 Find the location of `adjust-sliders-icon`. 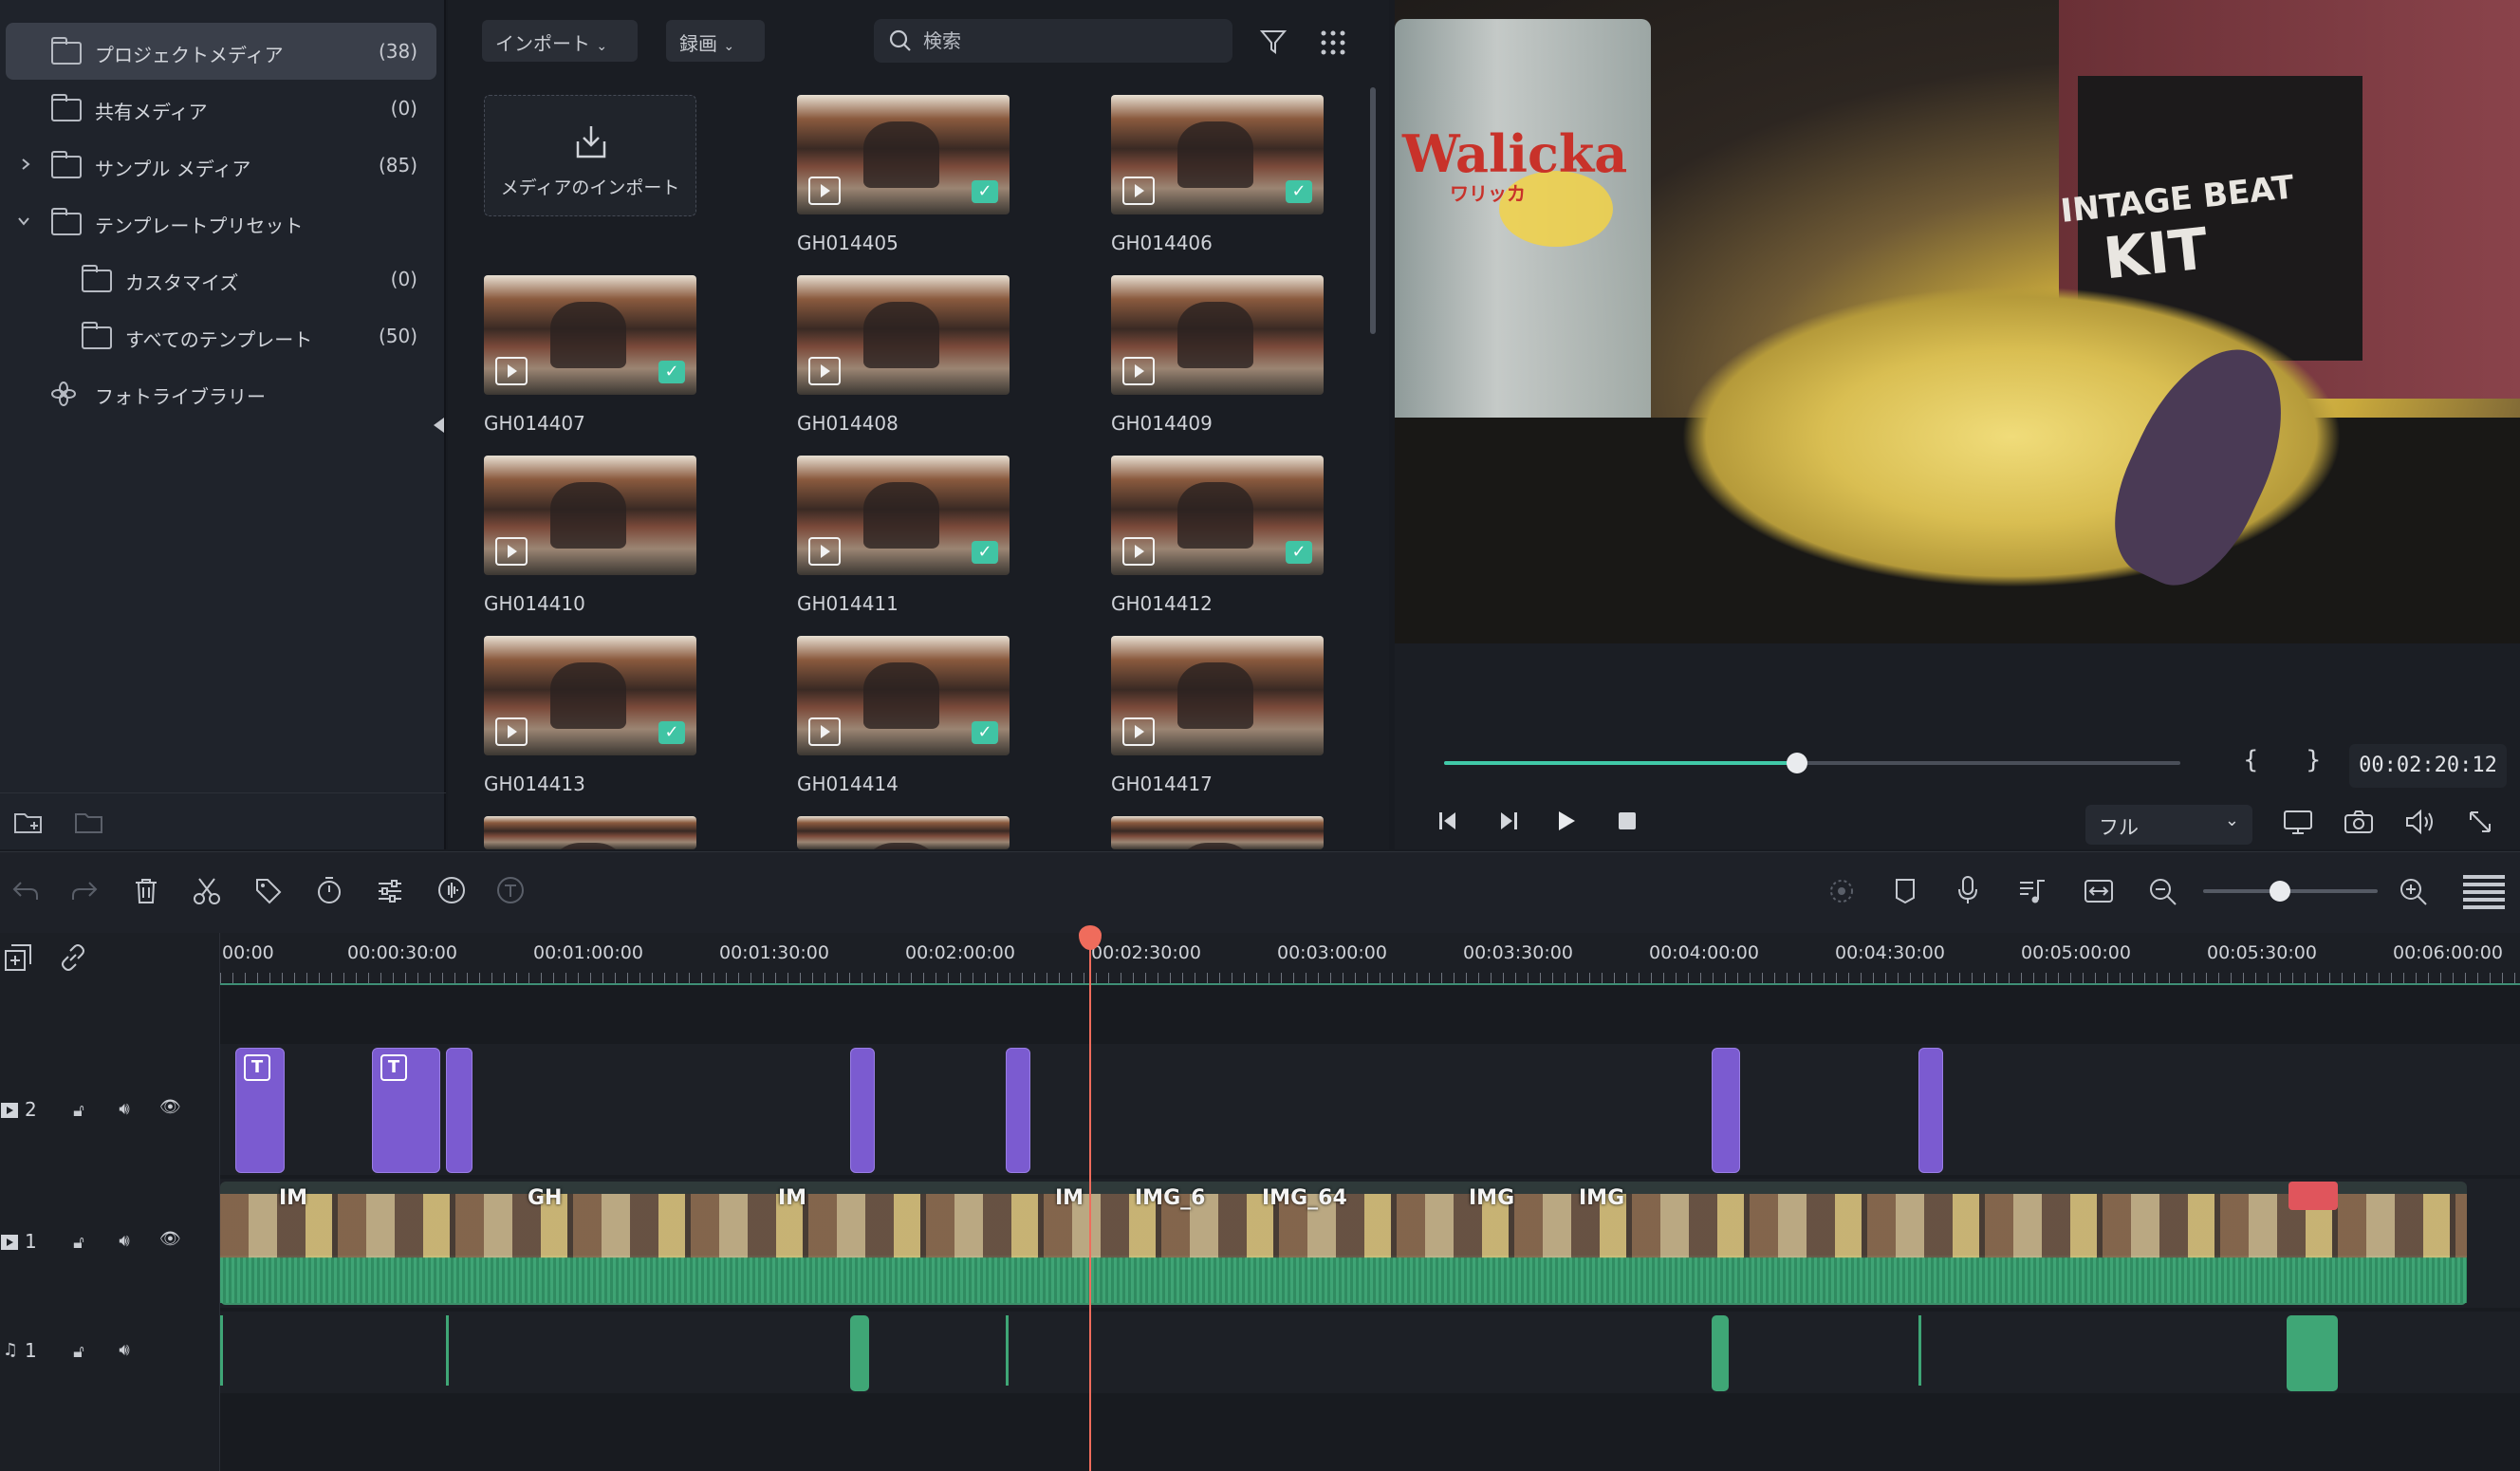

adjust-sliders-icon is located at coordinates (390, 891).